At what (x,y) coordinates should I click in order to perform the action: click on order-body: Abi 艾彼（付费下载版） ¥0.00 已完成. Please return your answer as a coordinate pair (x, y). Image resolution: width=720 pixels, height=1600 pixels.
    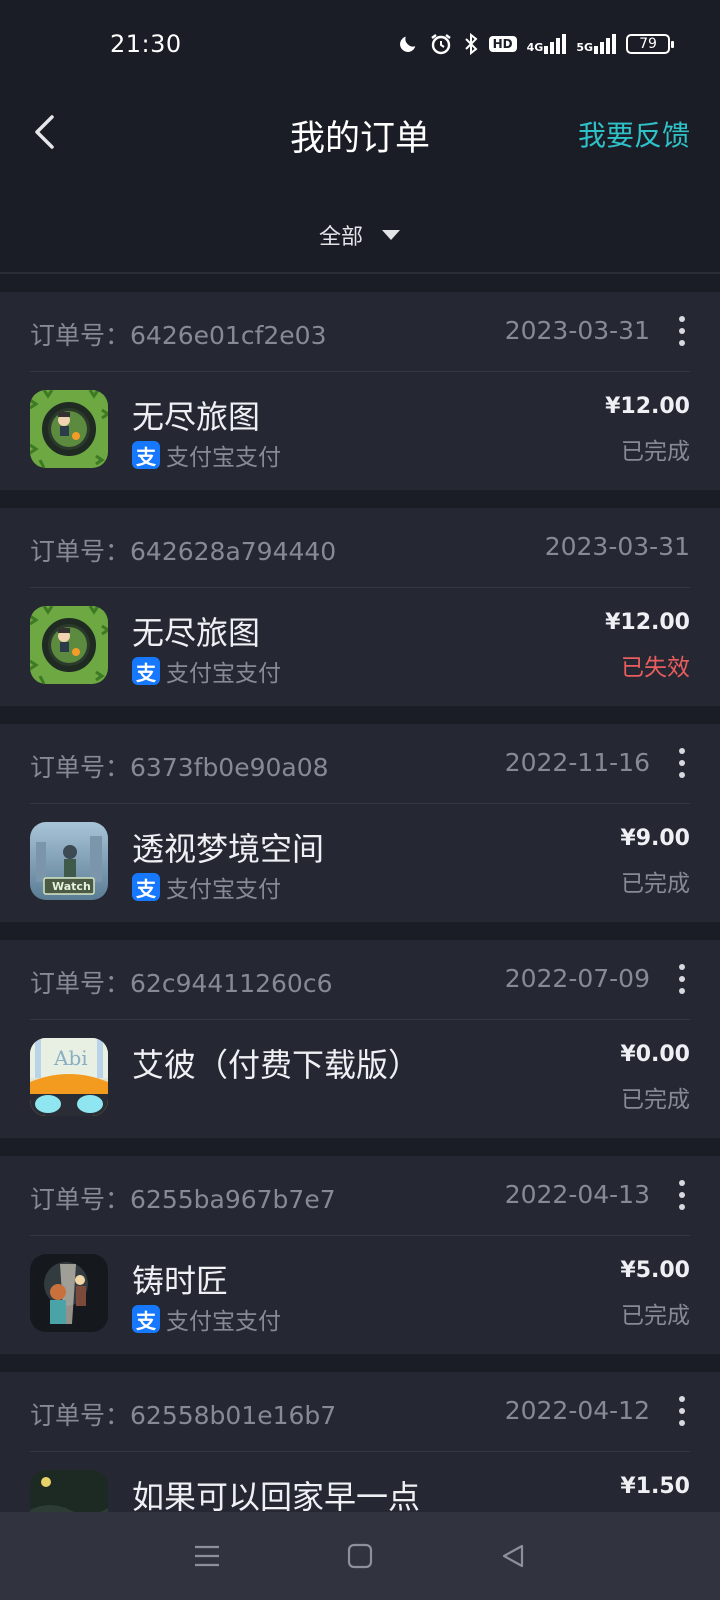
    Looking at the image, I should click on (360, 1079).